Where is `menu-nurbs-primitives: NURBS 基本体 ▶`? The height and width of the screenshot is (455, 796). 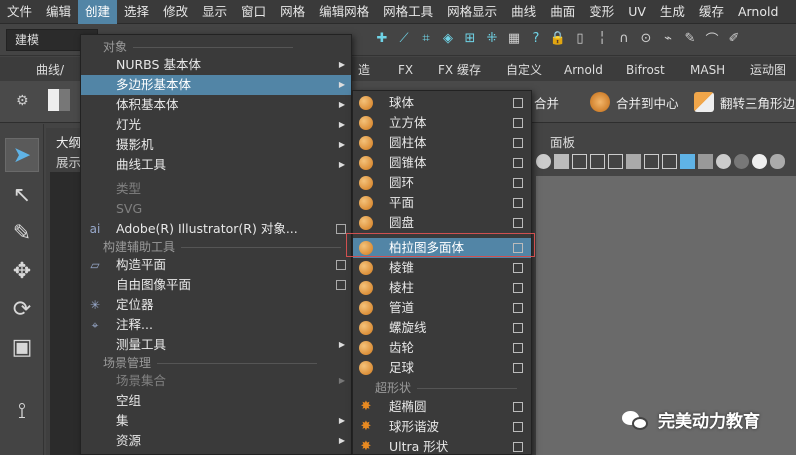
menu-nurbs-primitives: NURBS 基本体 ▶ is located at coordinates (216, 65).